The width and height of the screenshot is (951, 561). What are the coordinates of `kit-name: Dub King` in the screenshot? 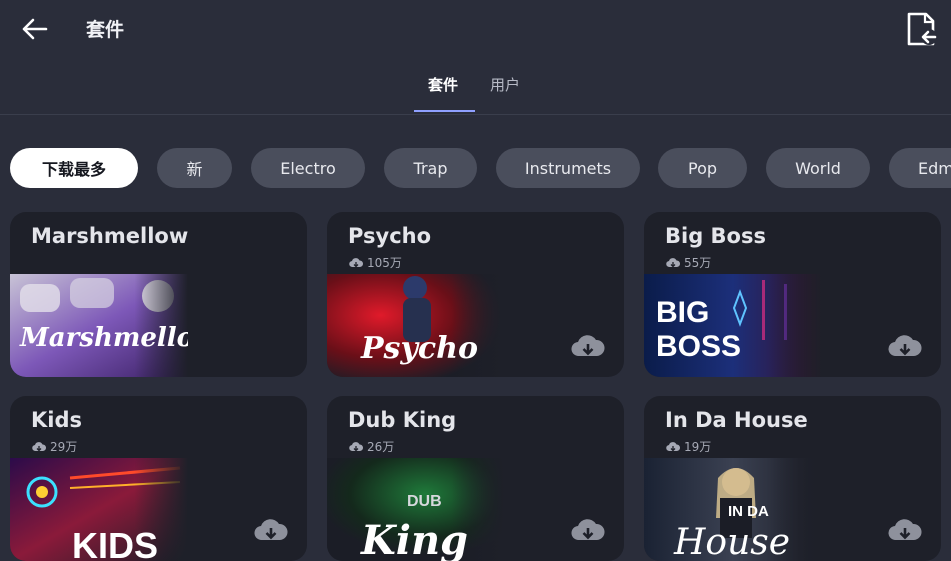 It's located at (402, 420).